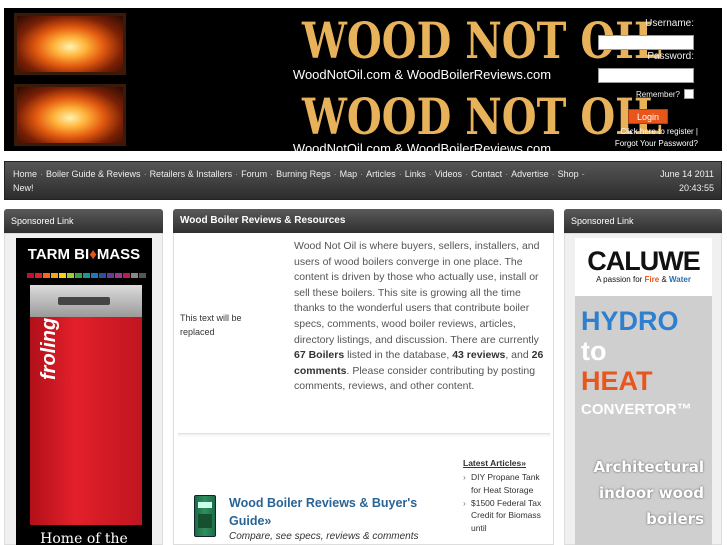 The height and width of the screenshot is (545, 727). I want to click on username-label: Username:, so click(669, 23).